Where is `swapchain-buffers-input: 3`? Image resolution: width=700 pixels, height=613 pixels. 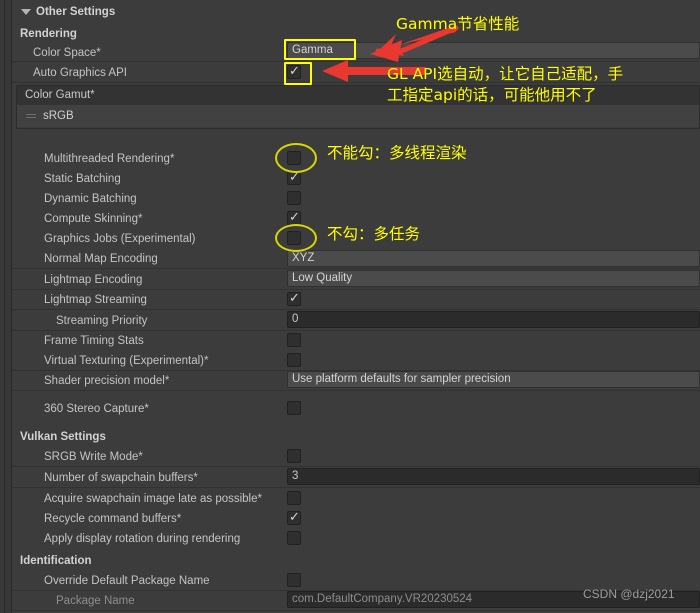 swapchain-buffers-input: 3 is located at coordinates (493, 476).